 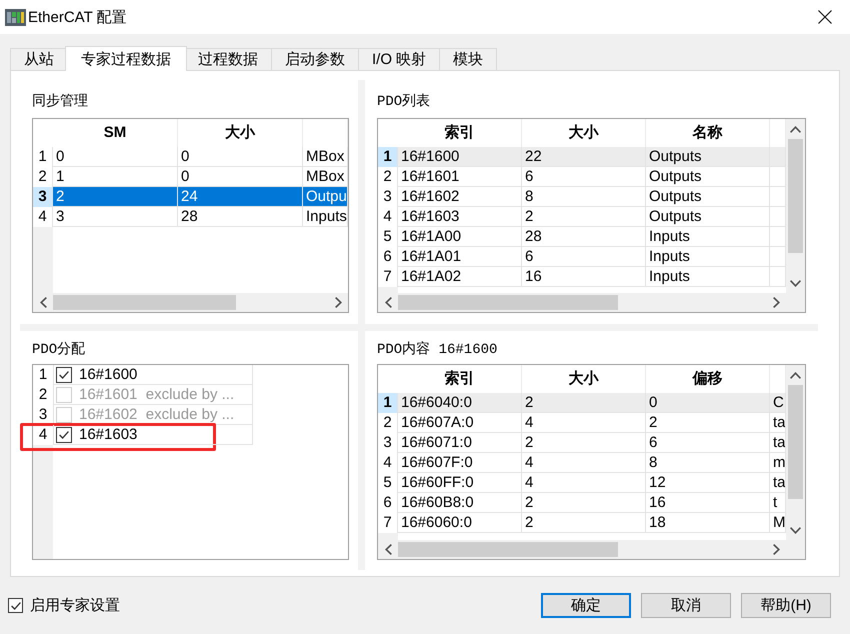 I want to click on table-row: 5 16#1A00 28 Inputs, so click(x=582, y=237).